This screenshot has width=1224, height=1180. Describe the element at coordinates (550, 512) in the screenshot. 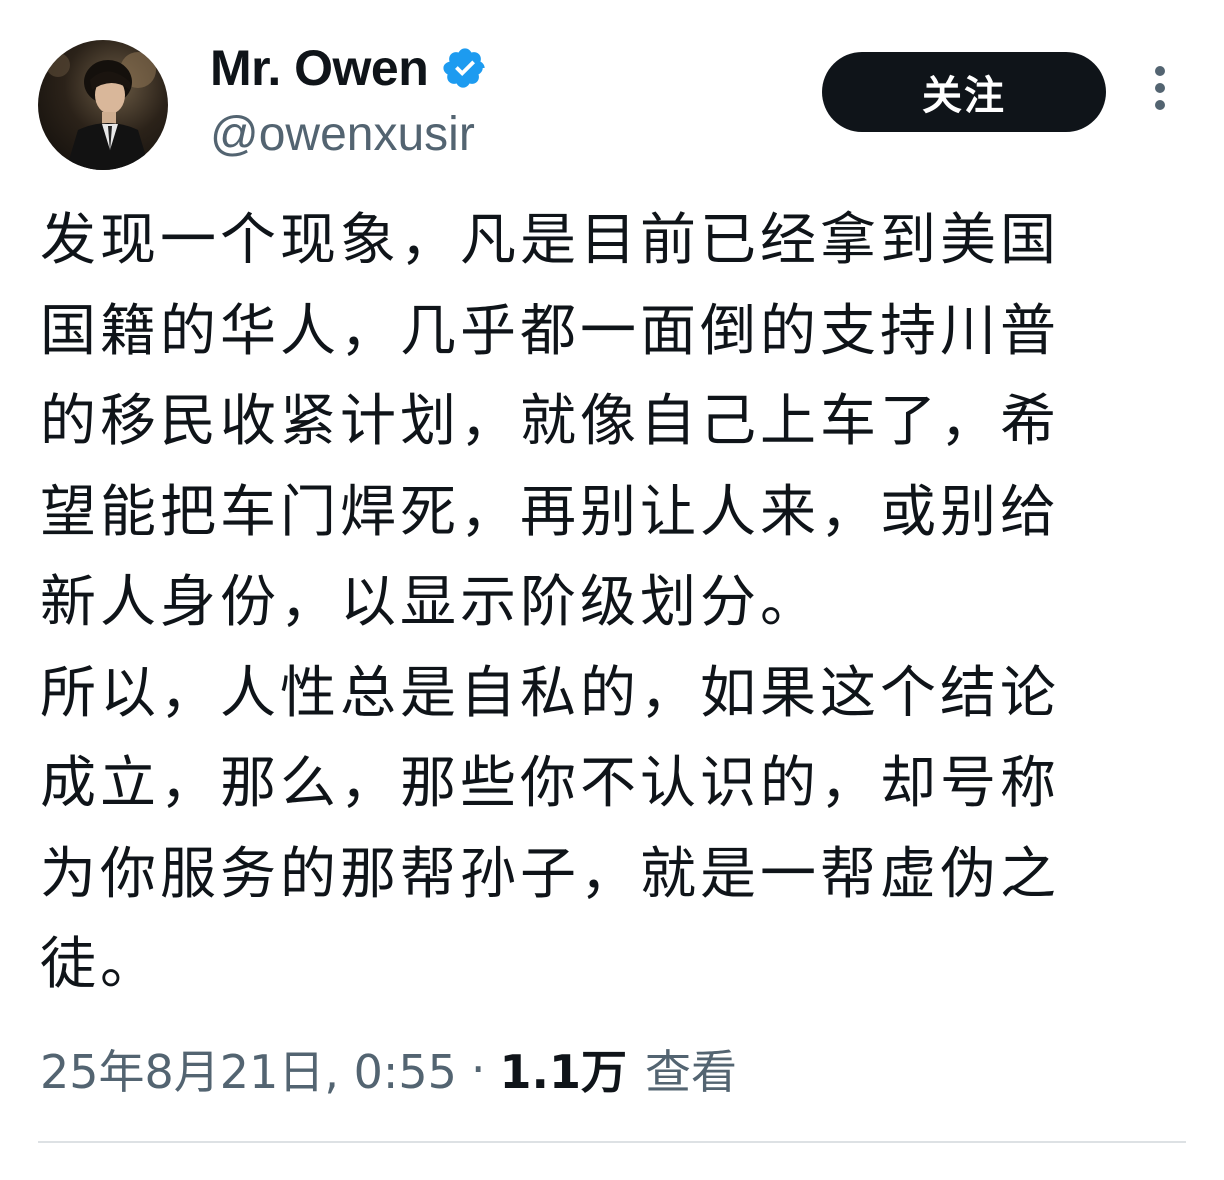

I see `tweet-text-line: 望能把车门焊死，再别让人来，或别给` at that location.